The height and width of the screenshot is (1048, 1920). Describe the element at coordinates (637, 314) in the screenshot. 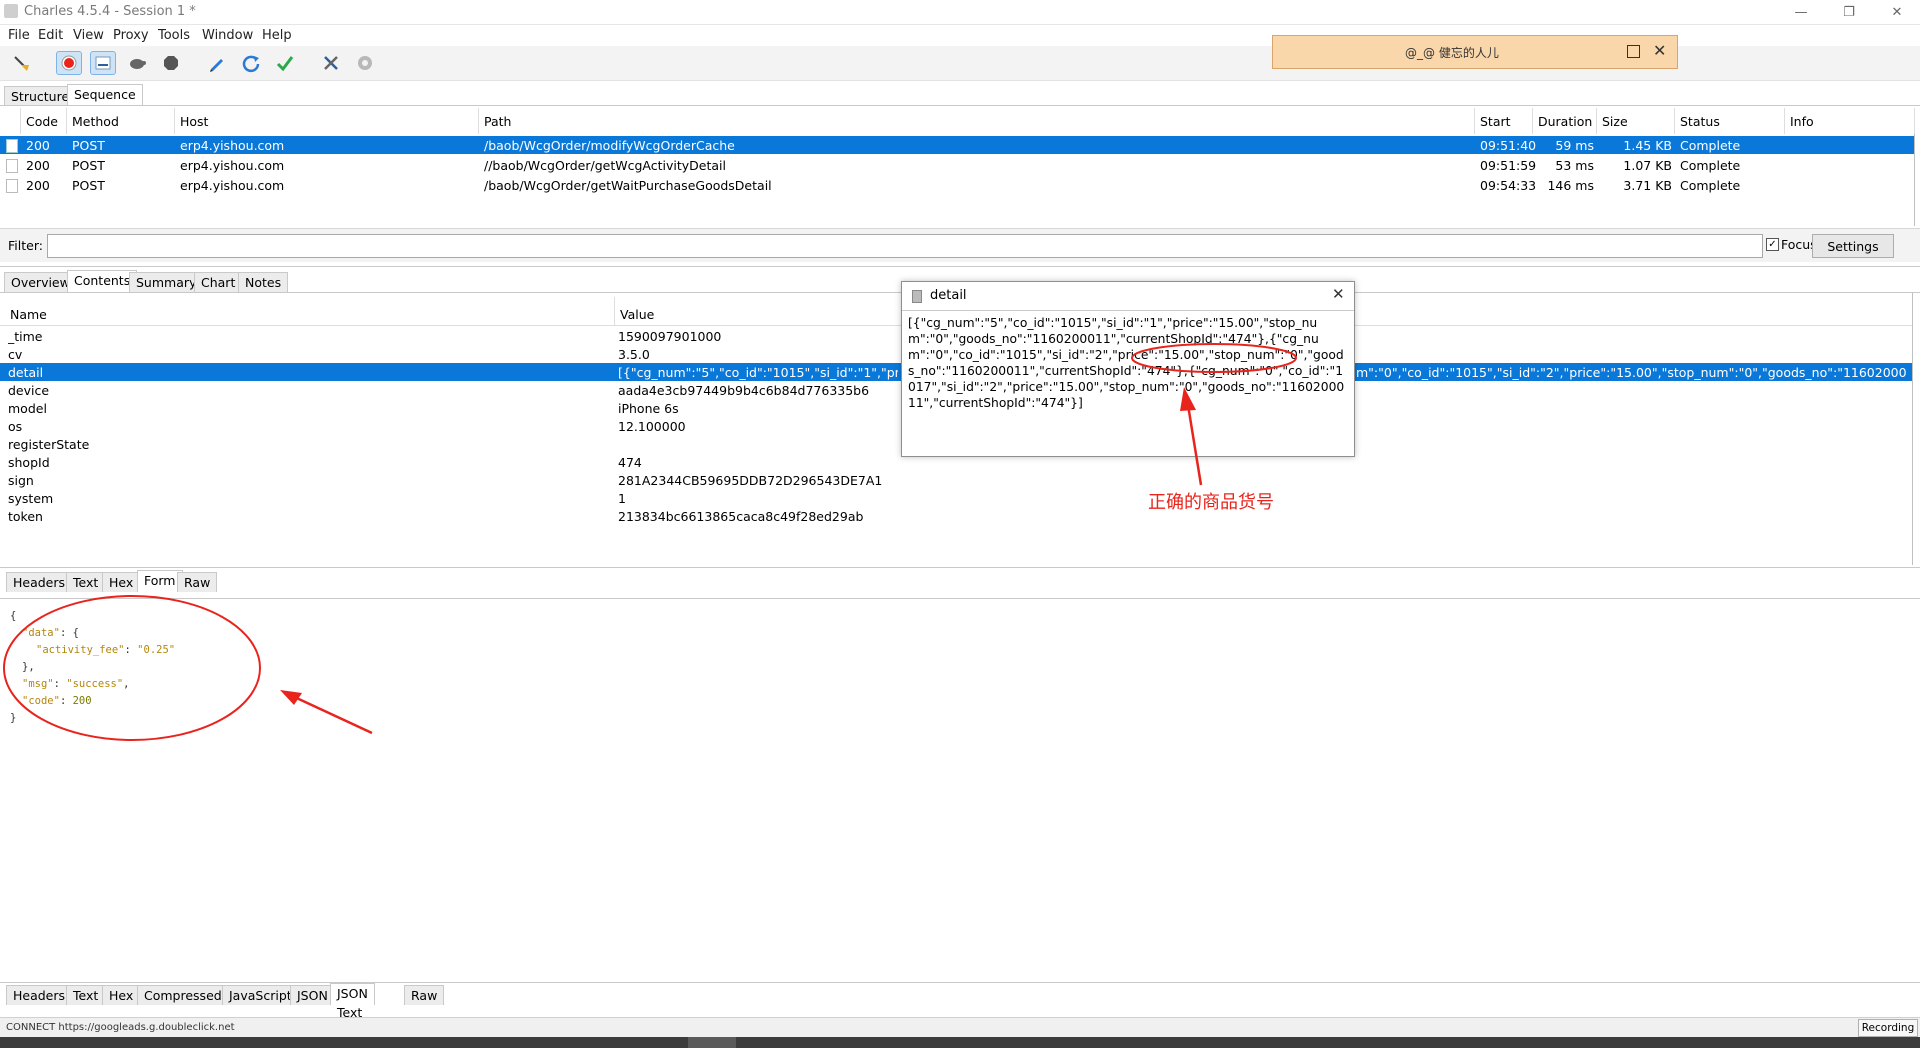

I see `column-value: Value` at that location.